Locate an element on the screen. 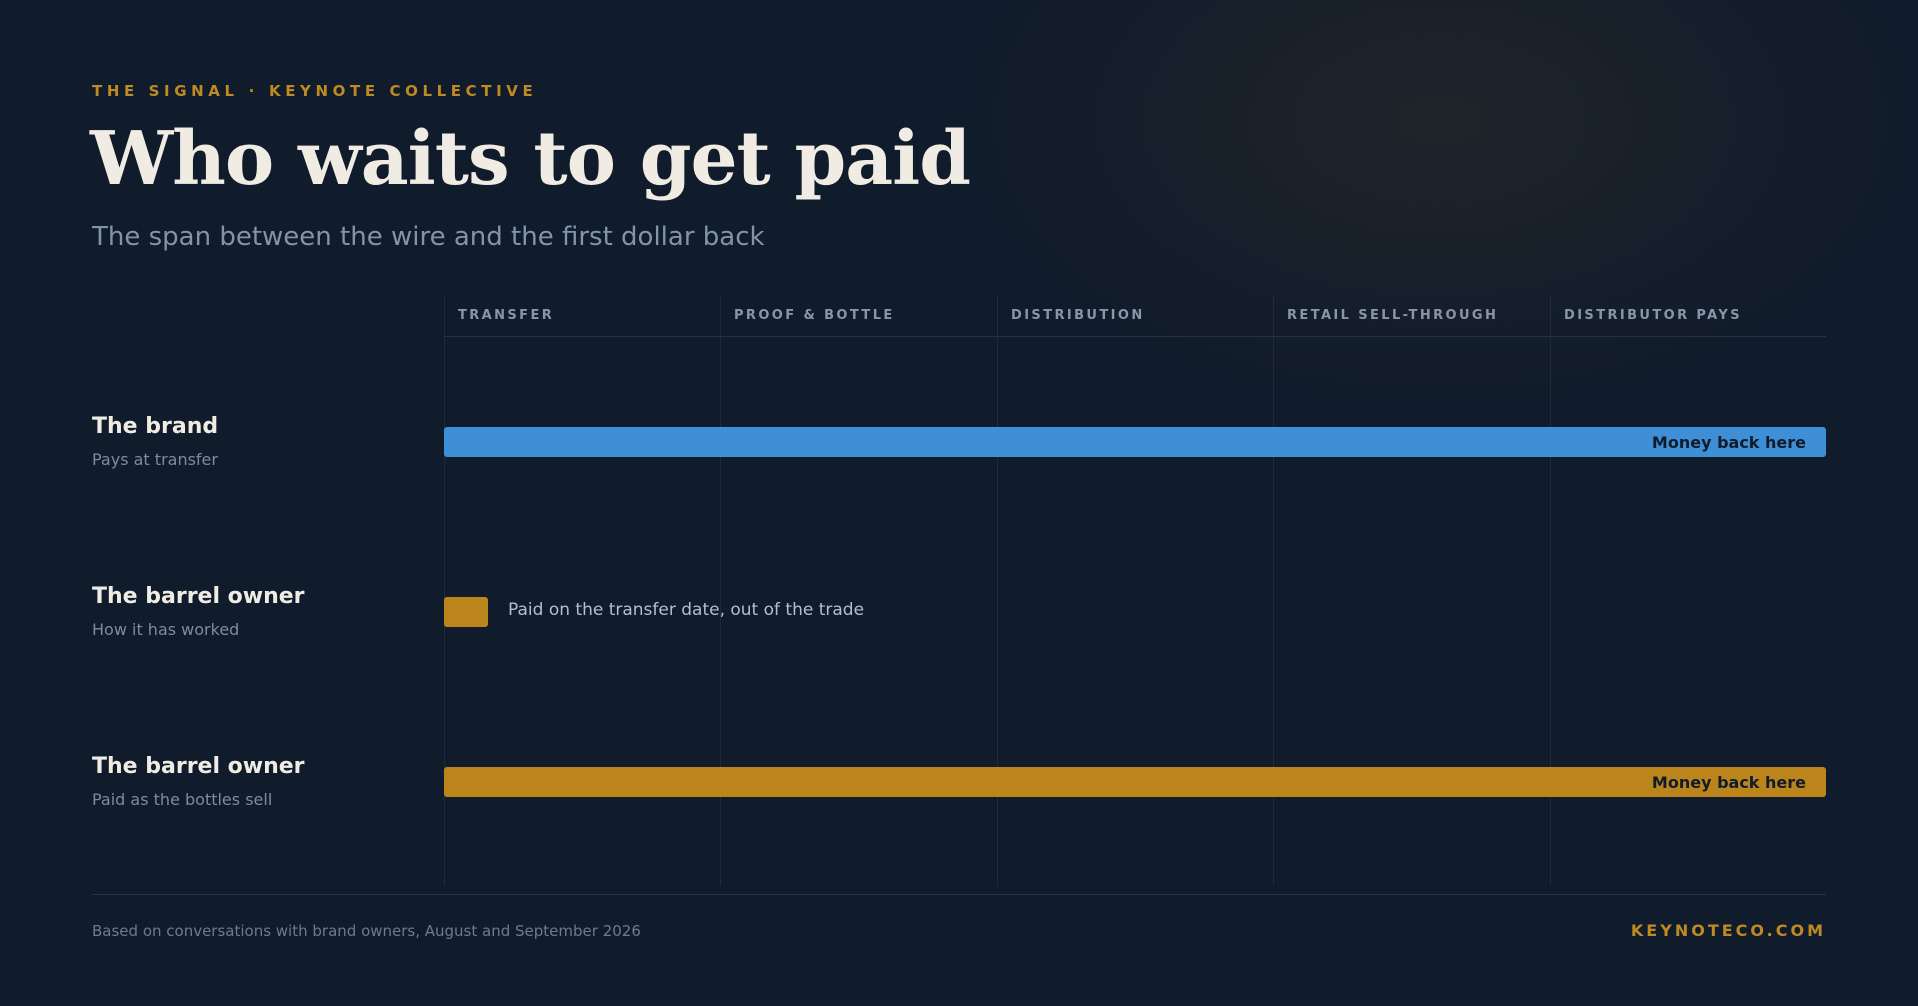 The image size is (1918, 1006). stage-header-proof-bottle: PROOF & BOTTLE is located at coordinates (814, 315).